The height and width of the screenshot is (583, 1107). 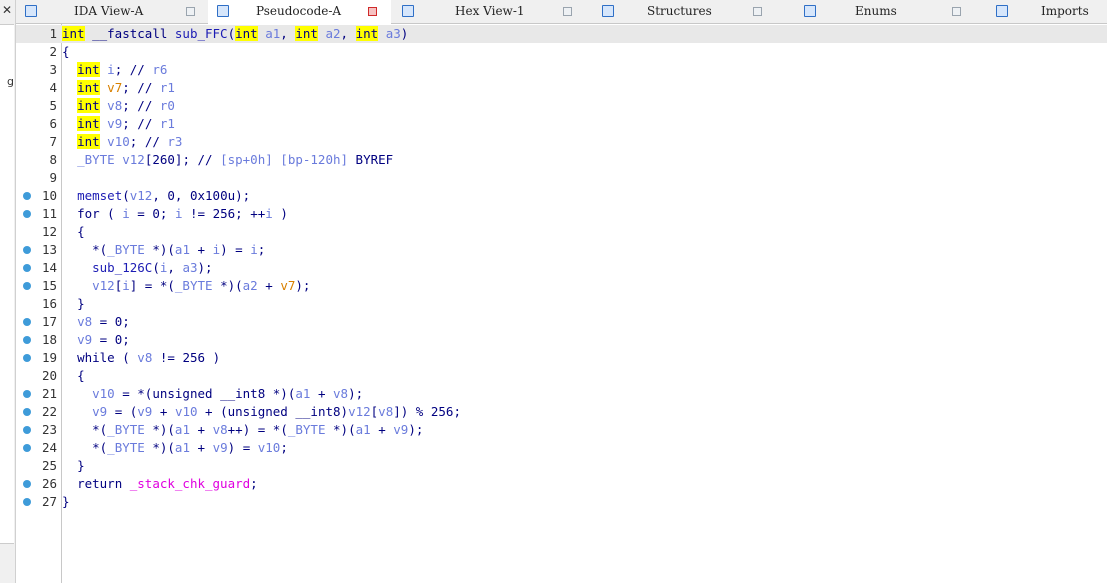 What do you see at coordinates (561, 286) in the screenshot?
I see `code-line: 15 v12[i] = *(_BYTE *)(a2 + v7);` at bounding box center [561, 286].